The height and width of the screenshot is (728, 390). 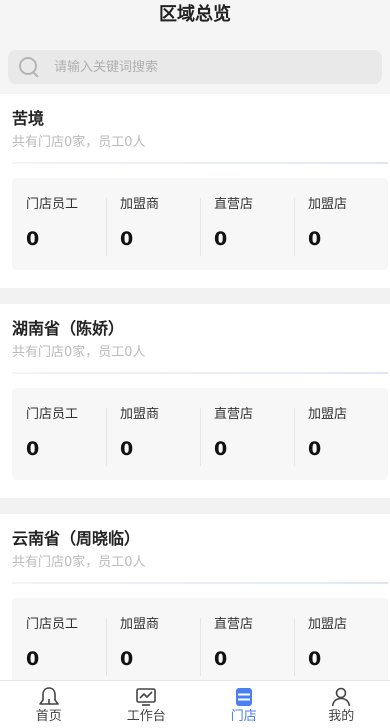 What do you see at coordinates (243, 716) in the screenshot?
I see `tab-label: 门店` at bounding box center [243, 716].